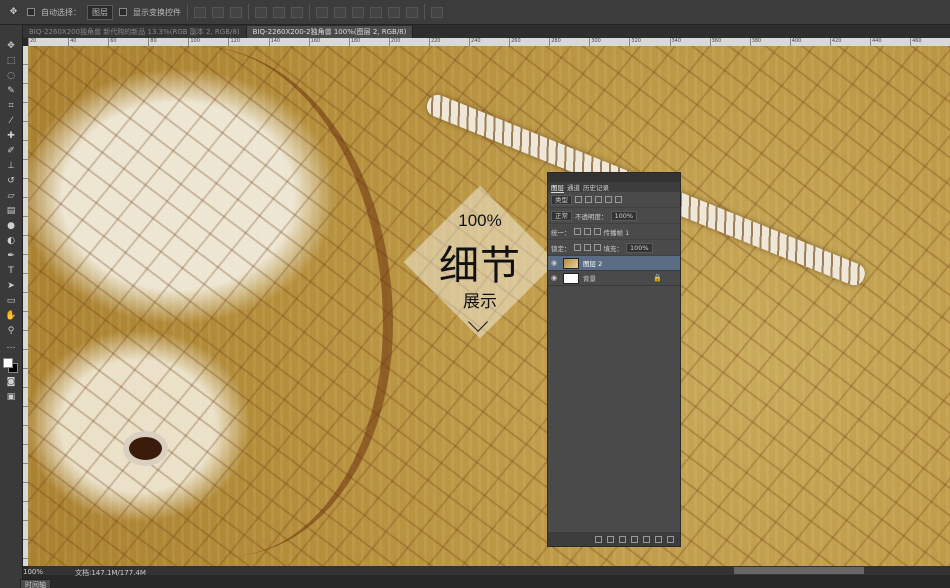 Image resolution: width=950 pixels, height=588 pixels. I want to click on opacity-input: 100%, so click(624, 215).